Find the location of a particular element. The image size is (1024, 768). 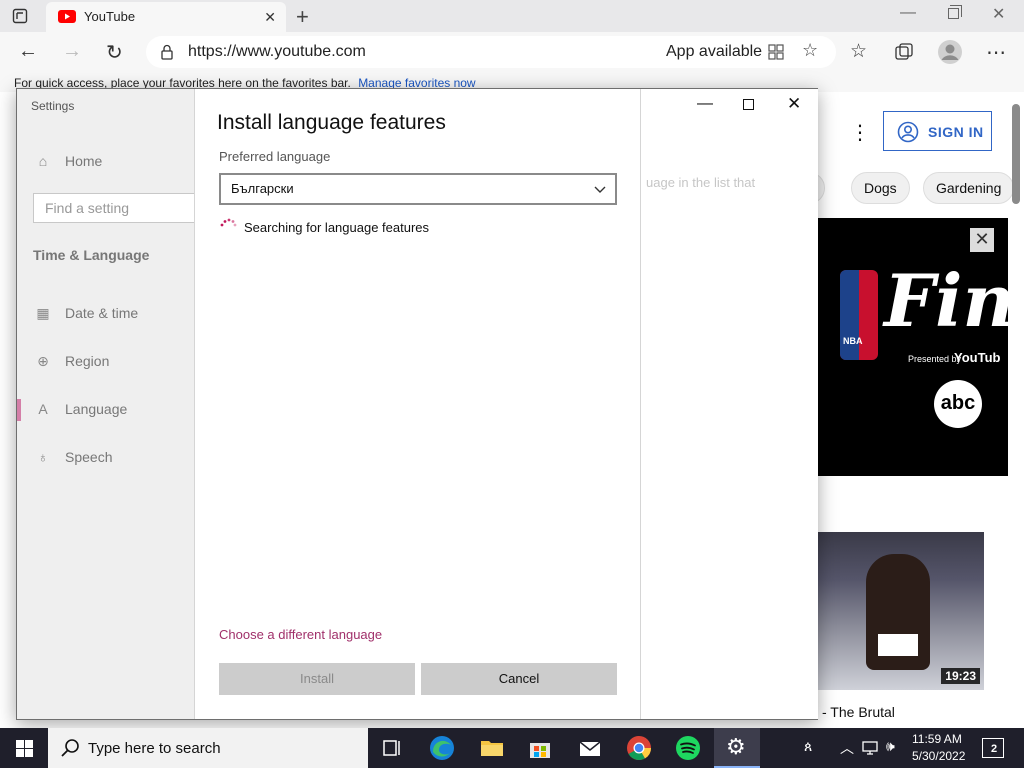

language-icon: A is located at coordinates (43, 409).